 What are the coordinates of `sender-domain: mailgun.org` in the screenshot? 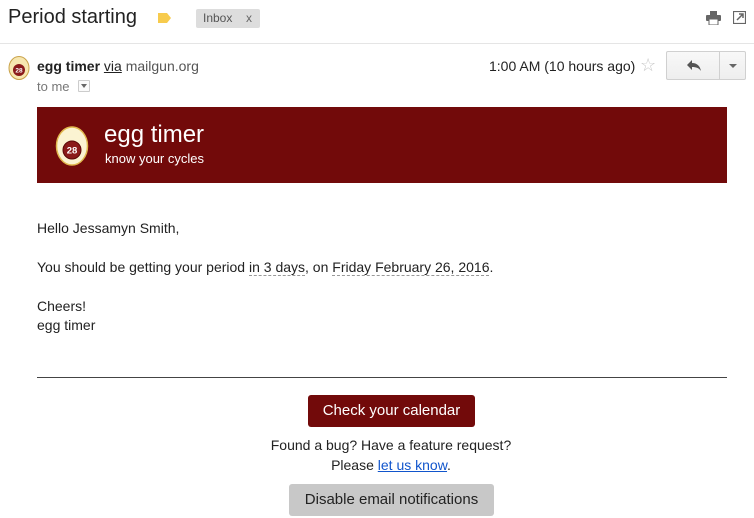 It's located at (162, 66).